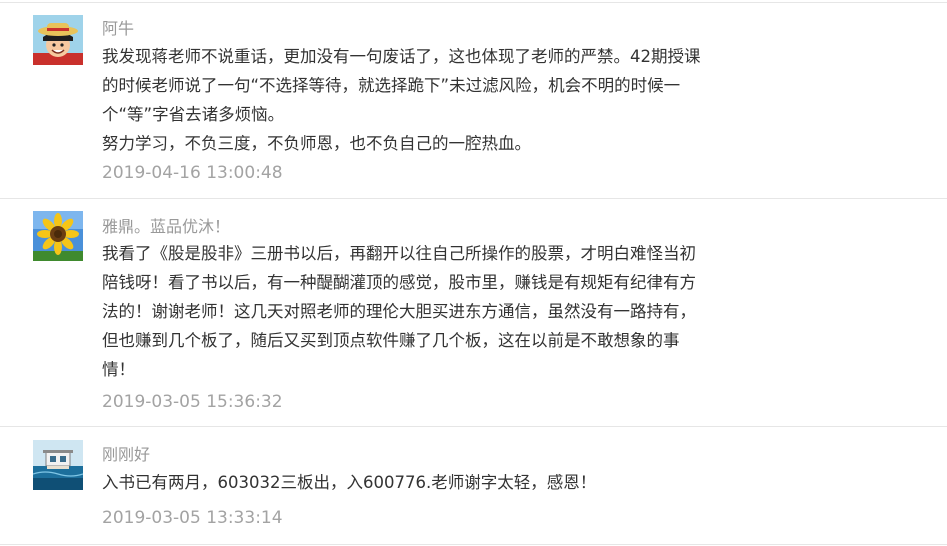  What do you see at coordinates (58, 465) in the screenshot?
I see `seaside-house-avatar-icon` at bounding box center [58, 465].